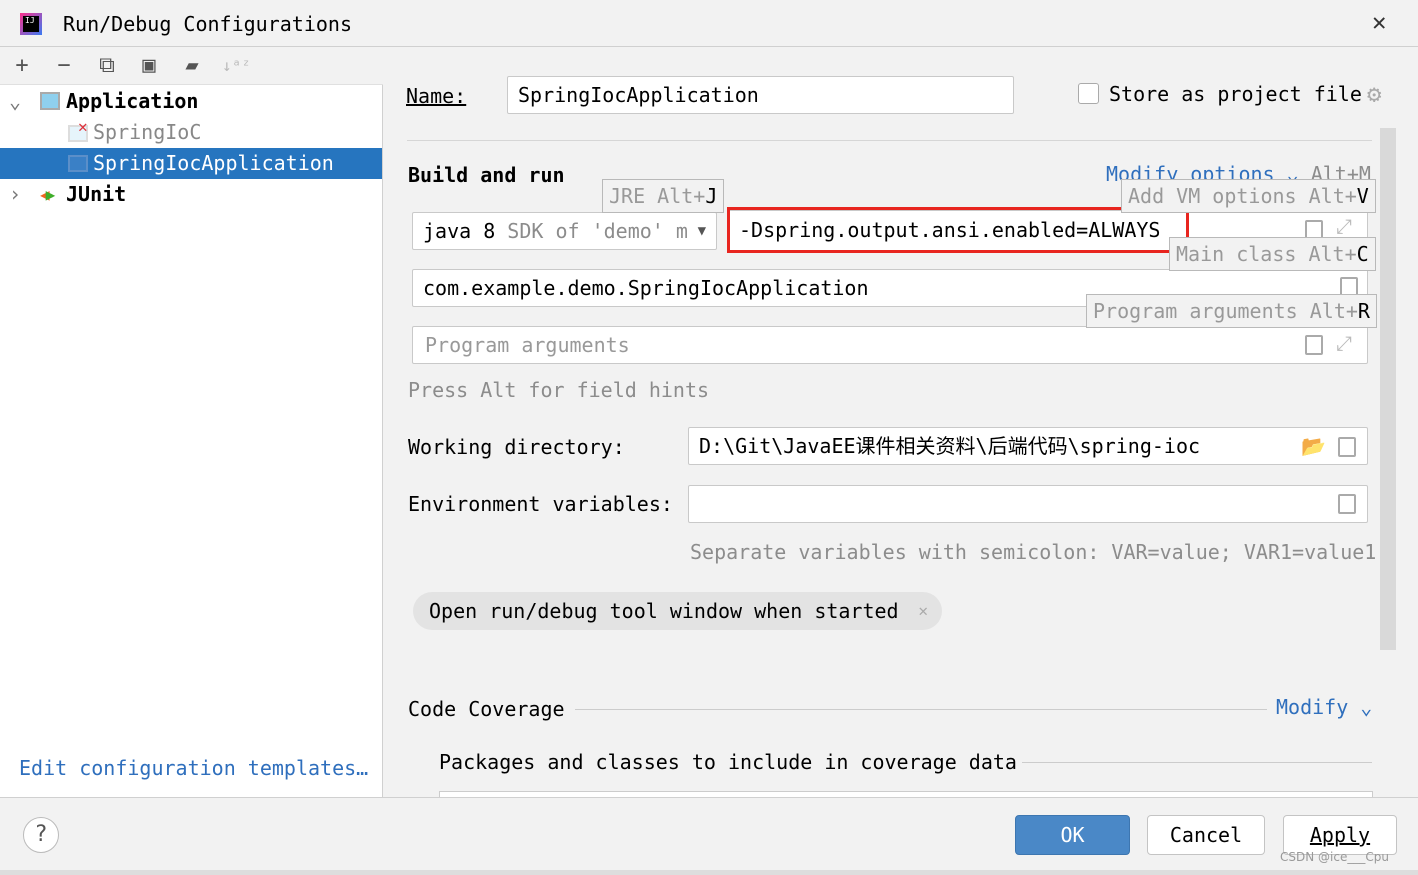 This screenshot has height=875, width=1418. What do you see at coordinates (516, 447) in the screenshot?
I see `workdir-label: Working directory:` at bounding box center [516, 447].